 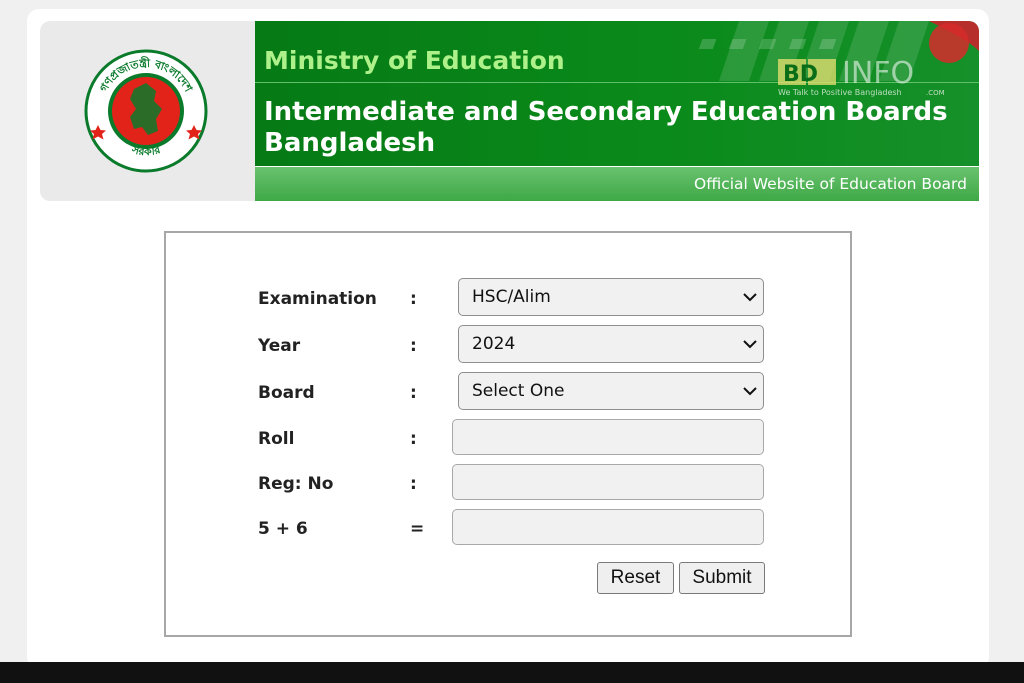 I want to click on government-seal-icon: গণপ্রজাতন্ত্রী বাংলাদেশ সরকার, so click(x=146, y=111).